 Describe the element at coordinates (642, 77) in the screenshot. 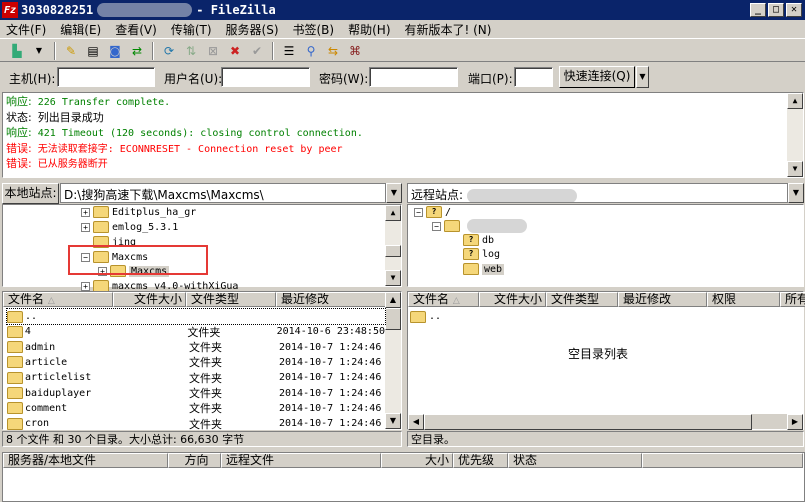

I see `quickconnect-dropdown-icon: ▼` at that location.